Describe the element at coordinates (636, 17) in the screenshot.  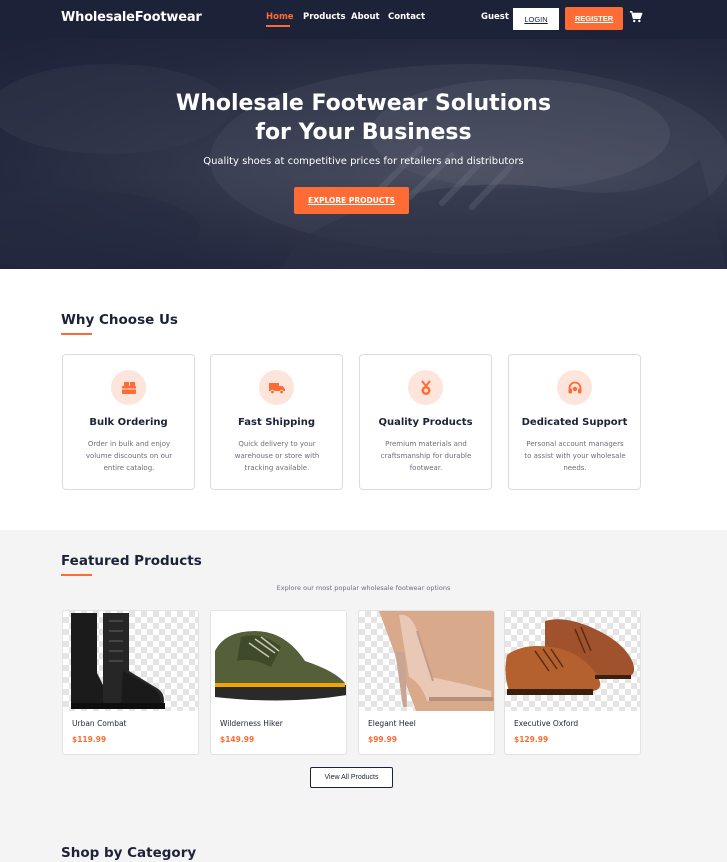
I see `cart-icon` at that location.